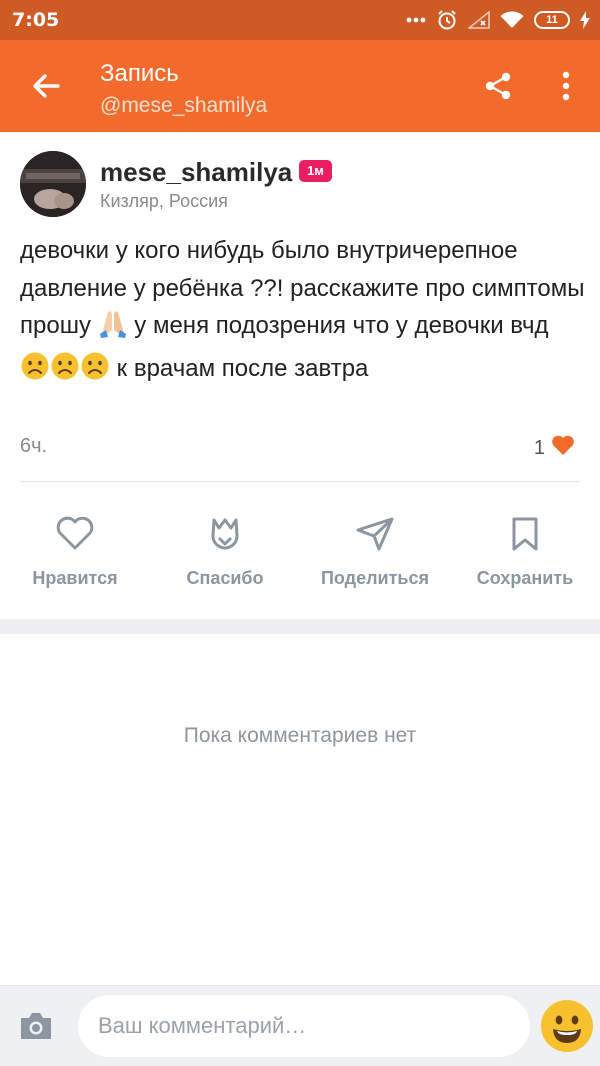  Describe the element at coordinates (139, 73) in the screenshot. I see `page-title: Запись` at that location.